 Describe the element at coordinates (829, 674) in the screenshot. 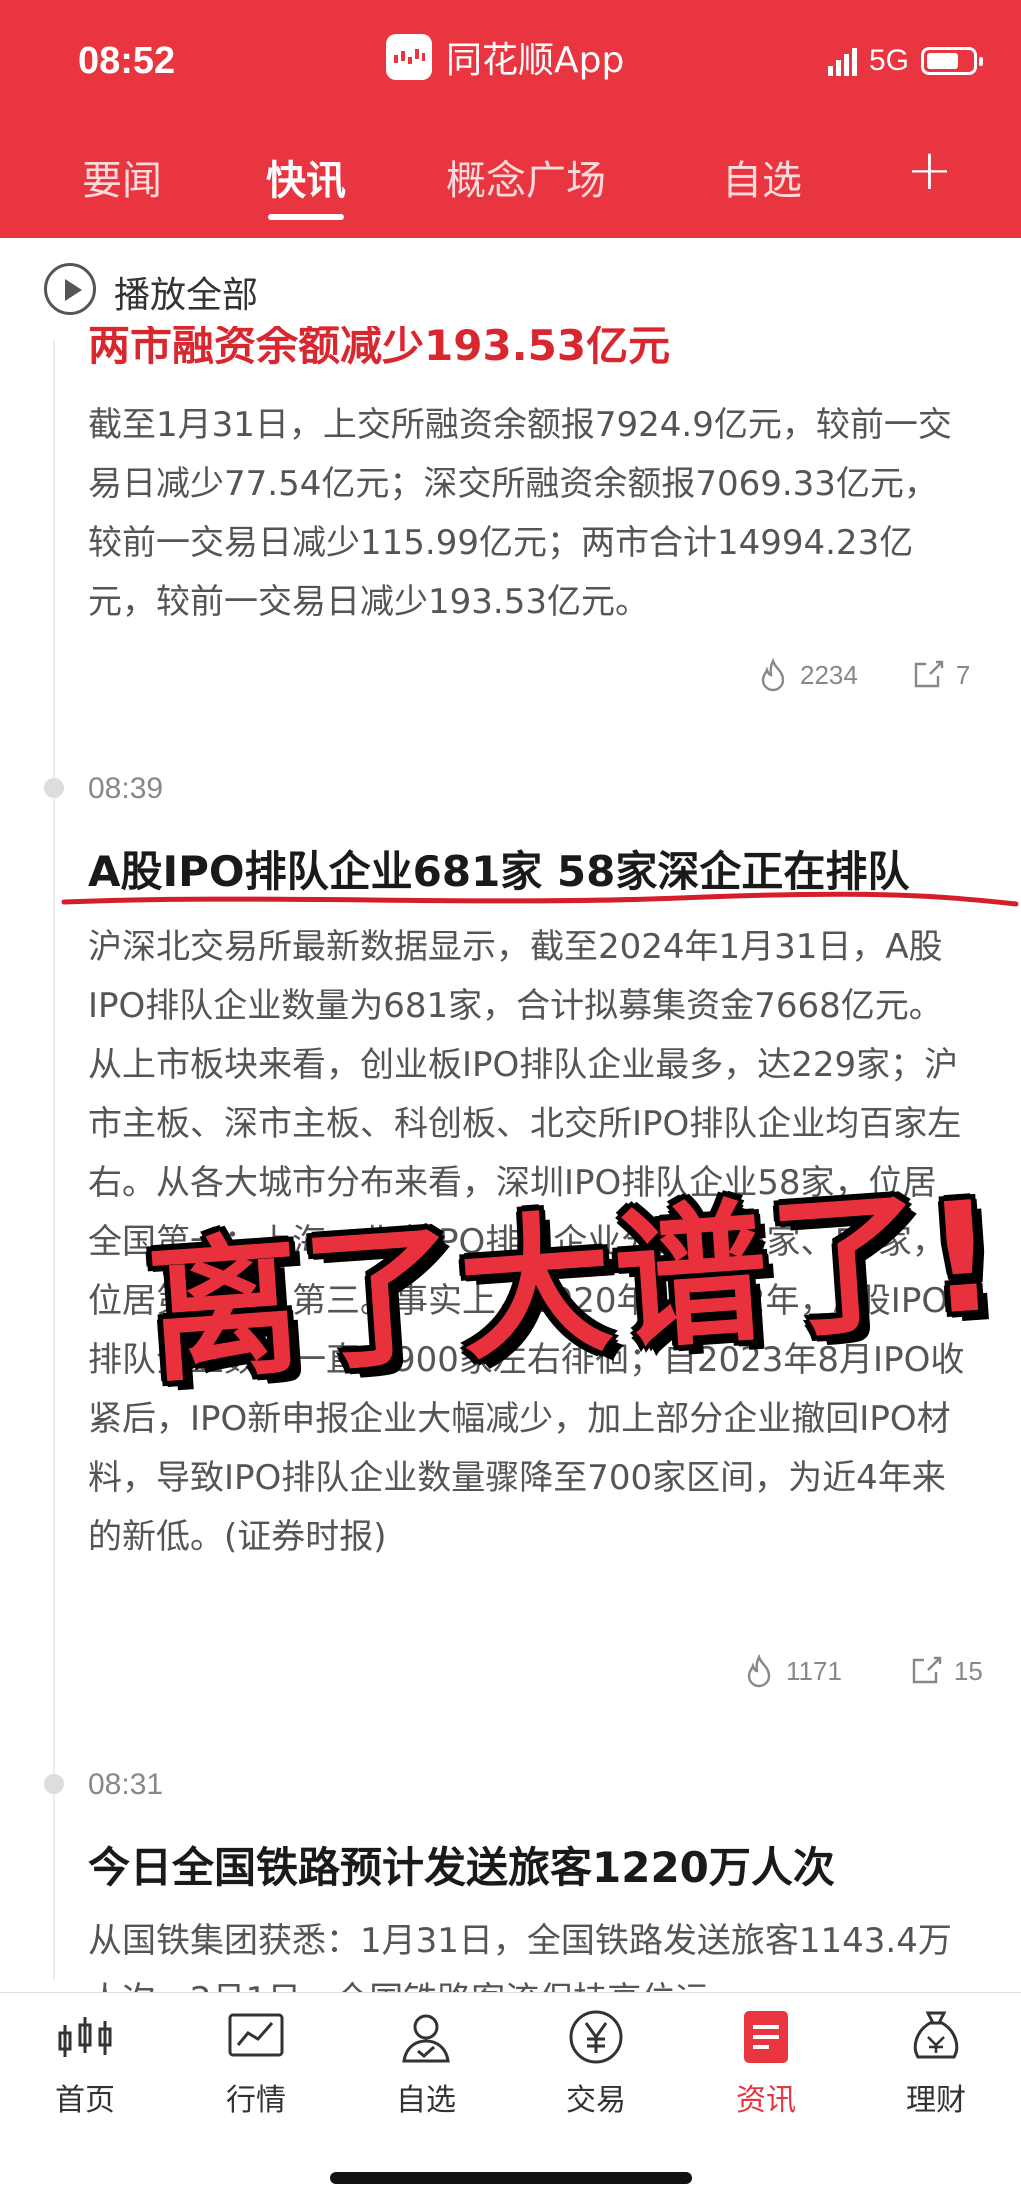

I see `likes-count: 2234` at that location.